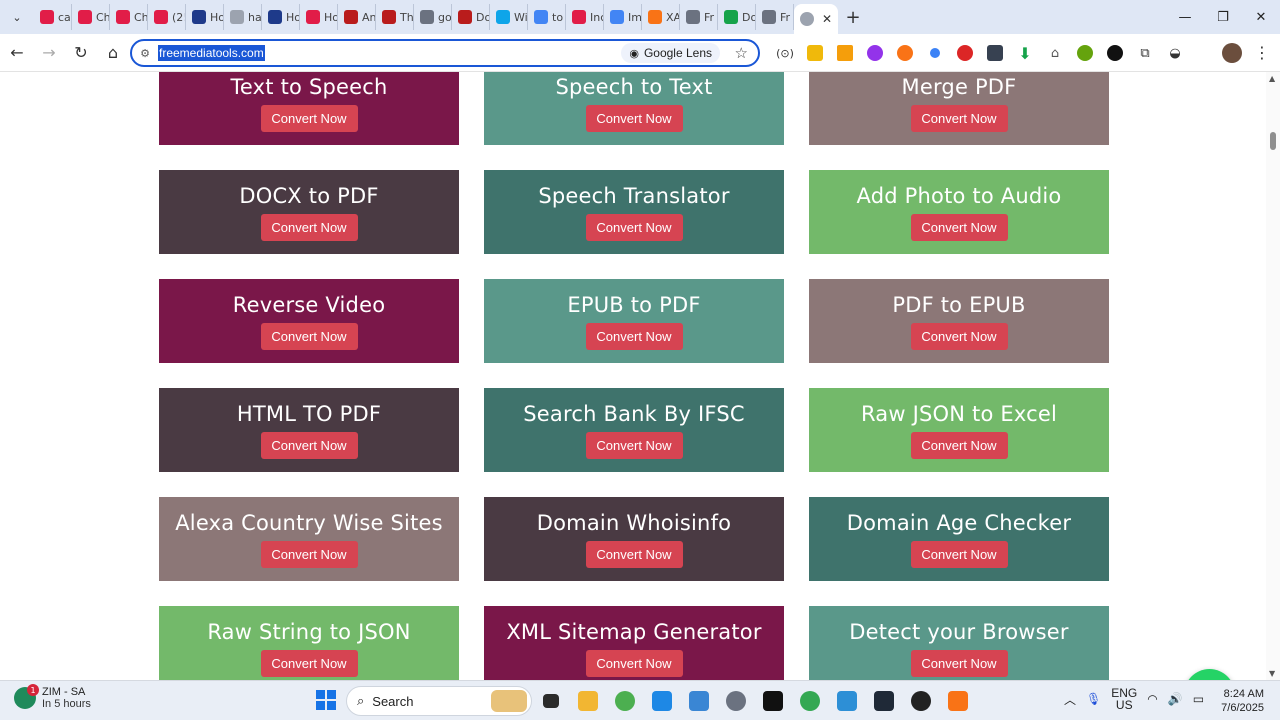  I want to click on page-scrollbar: ▲ ▼, so click(1273, 376).